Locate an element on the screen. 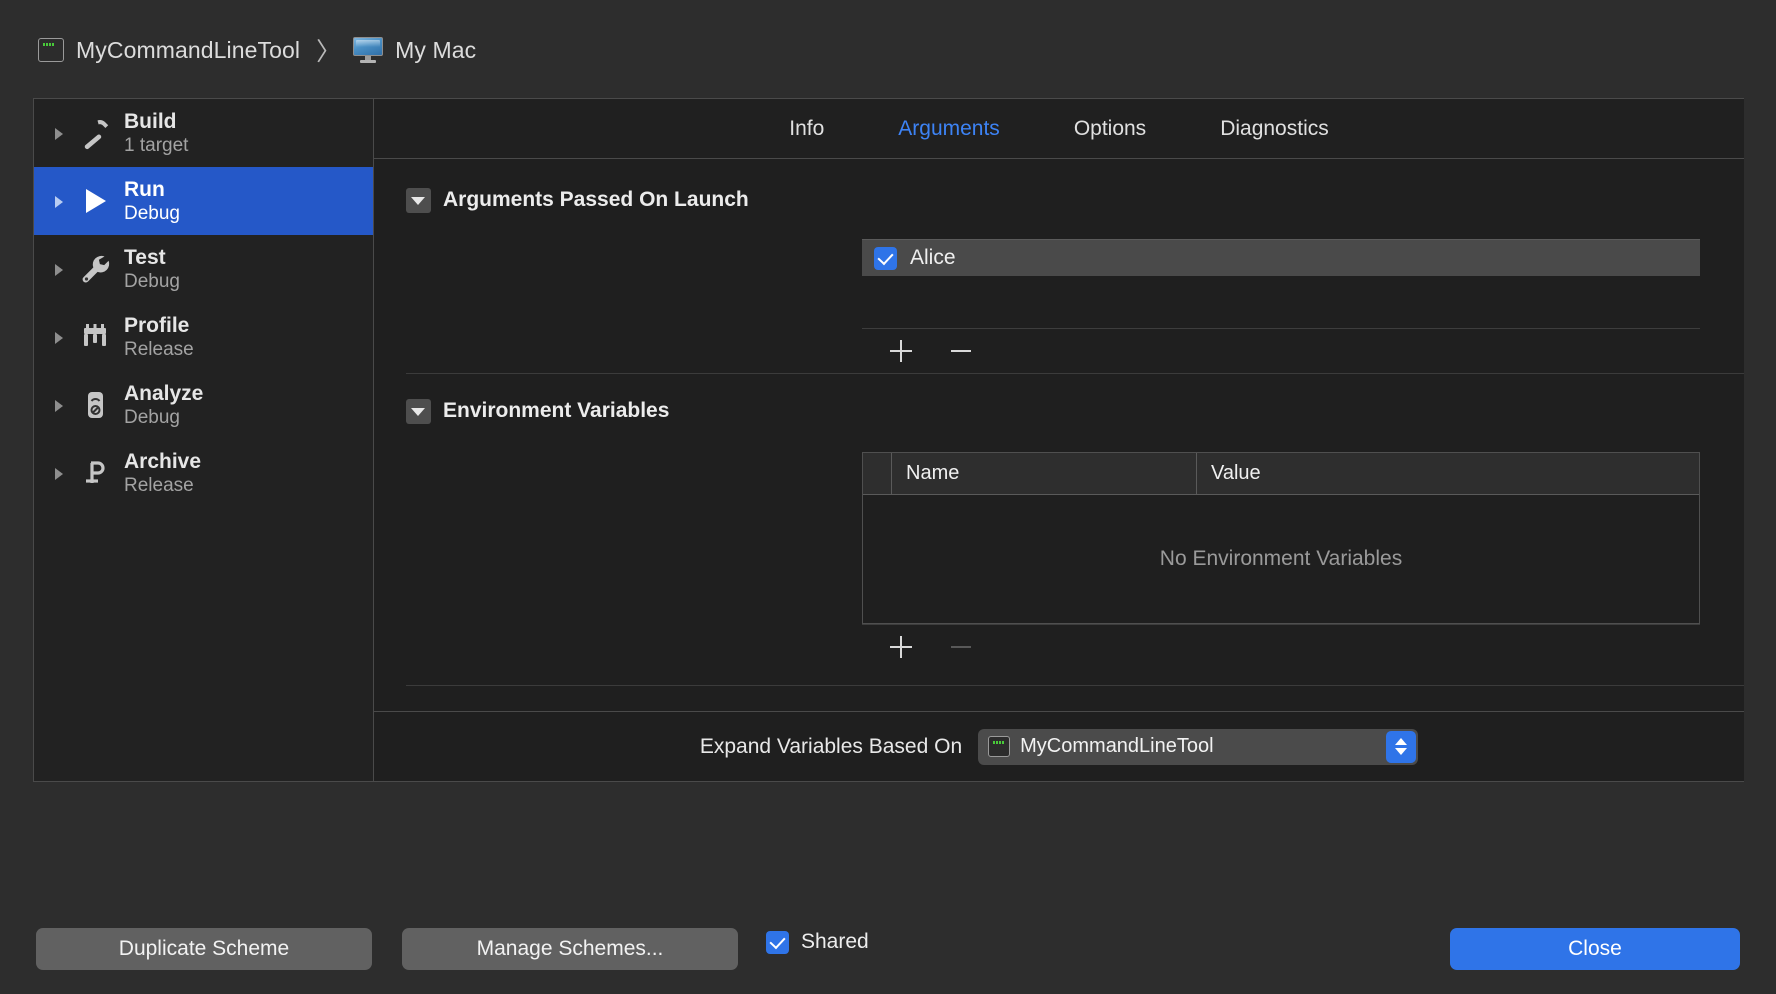 The width and height of the screenshot is (1776, 994). column-header-value: Value is located at coordinates (1447, 473).